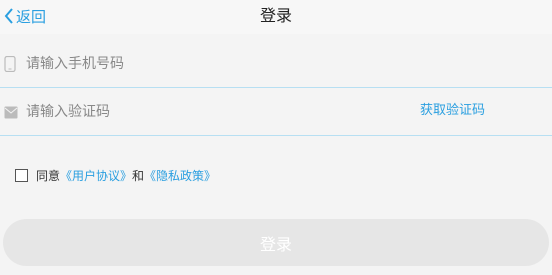 Image resolution: width=552 pixels, height=275 pixels. Describe the element at coordinates (206, 64) in the screenshot. I see `phone-input` at that location.